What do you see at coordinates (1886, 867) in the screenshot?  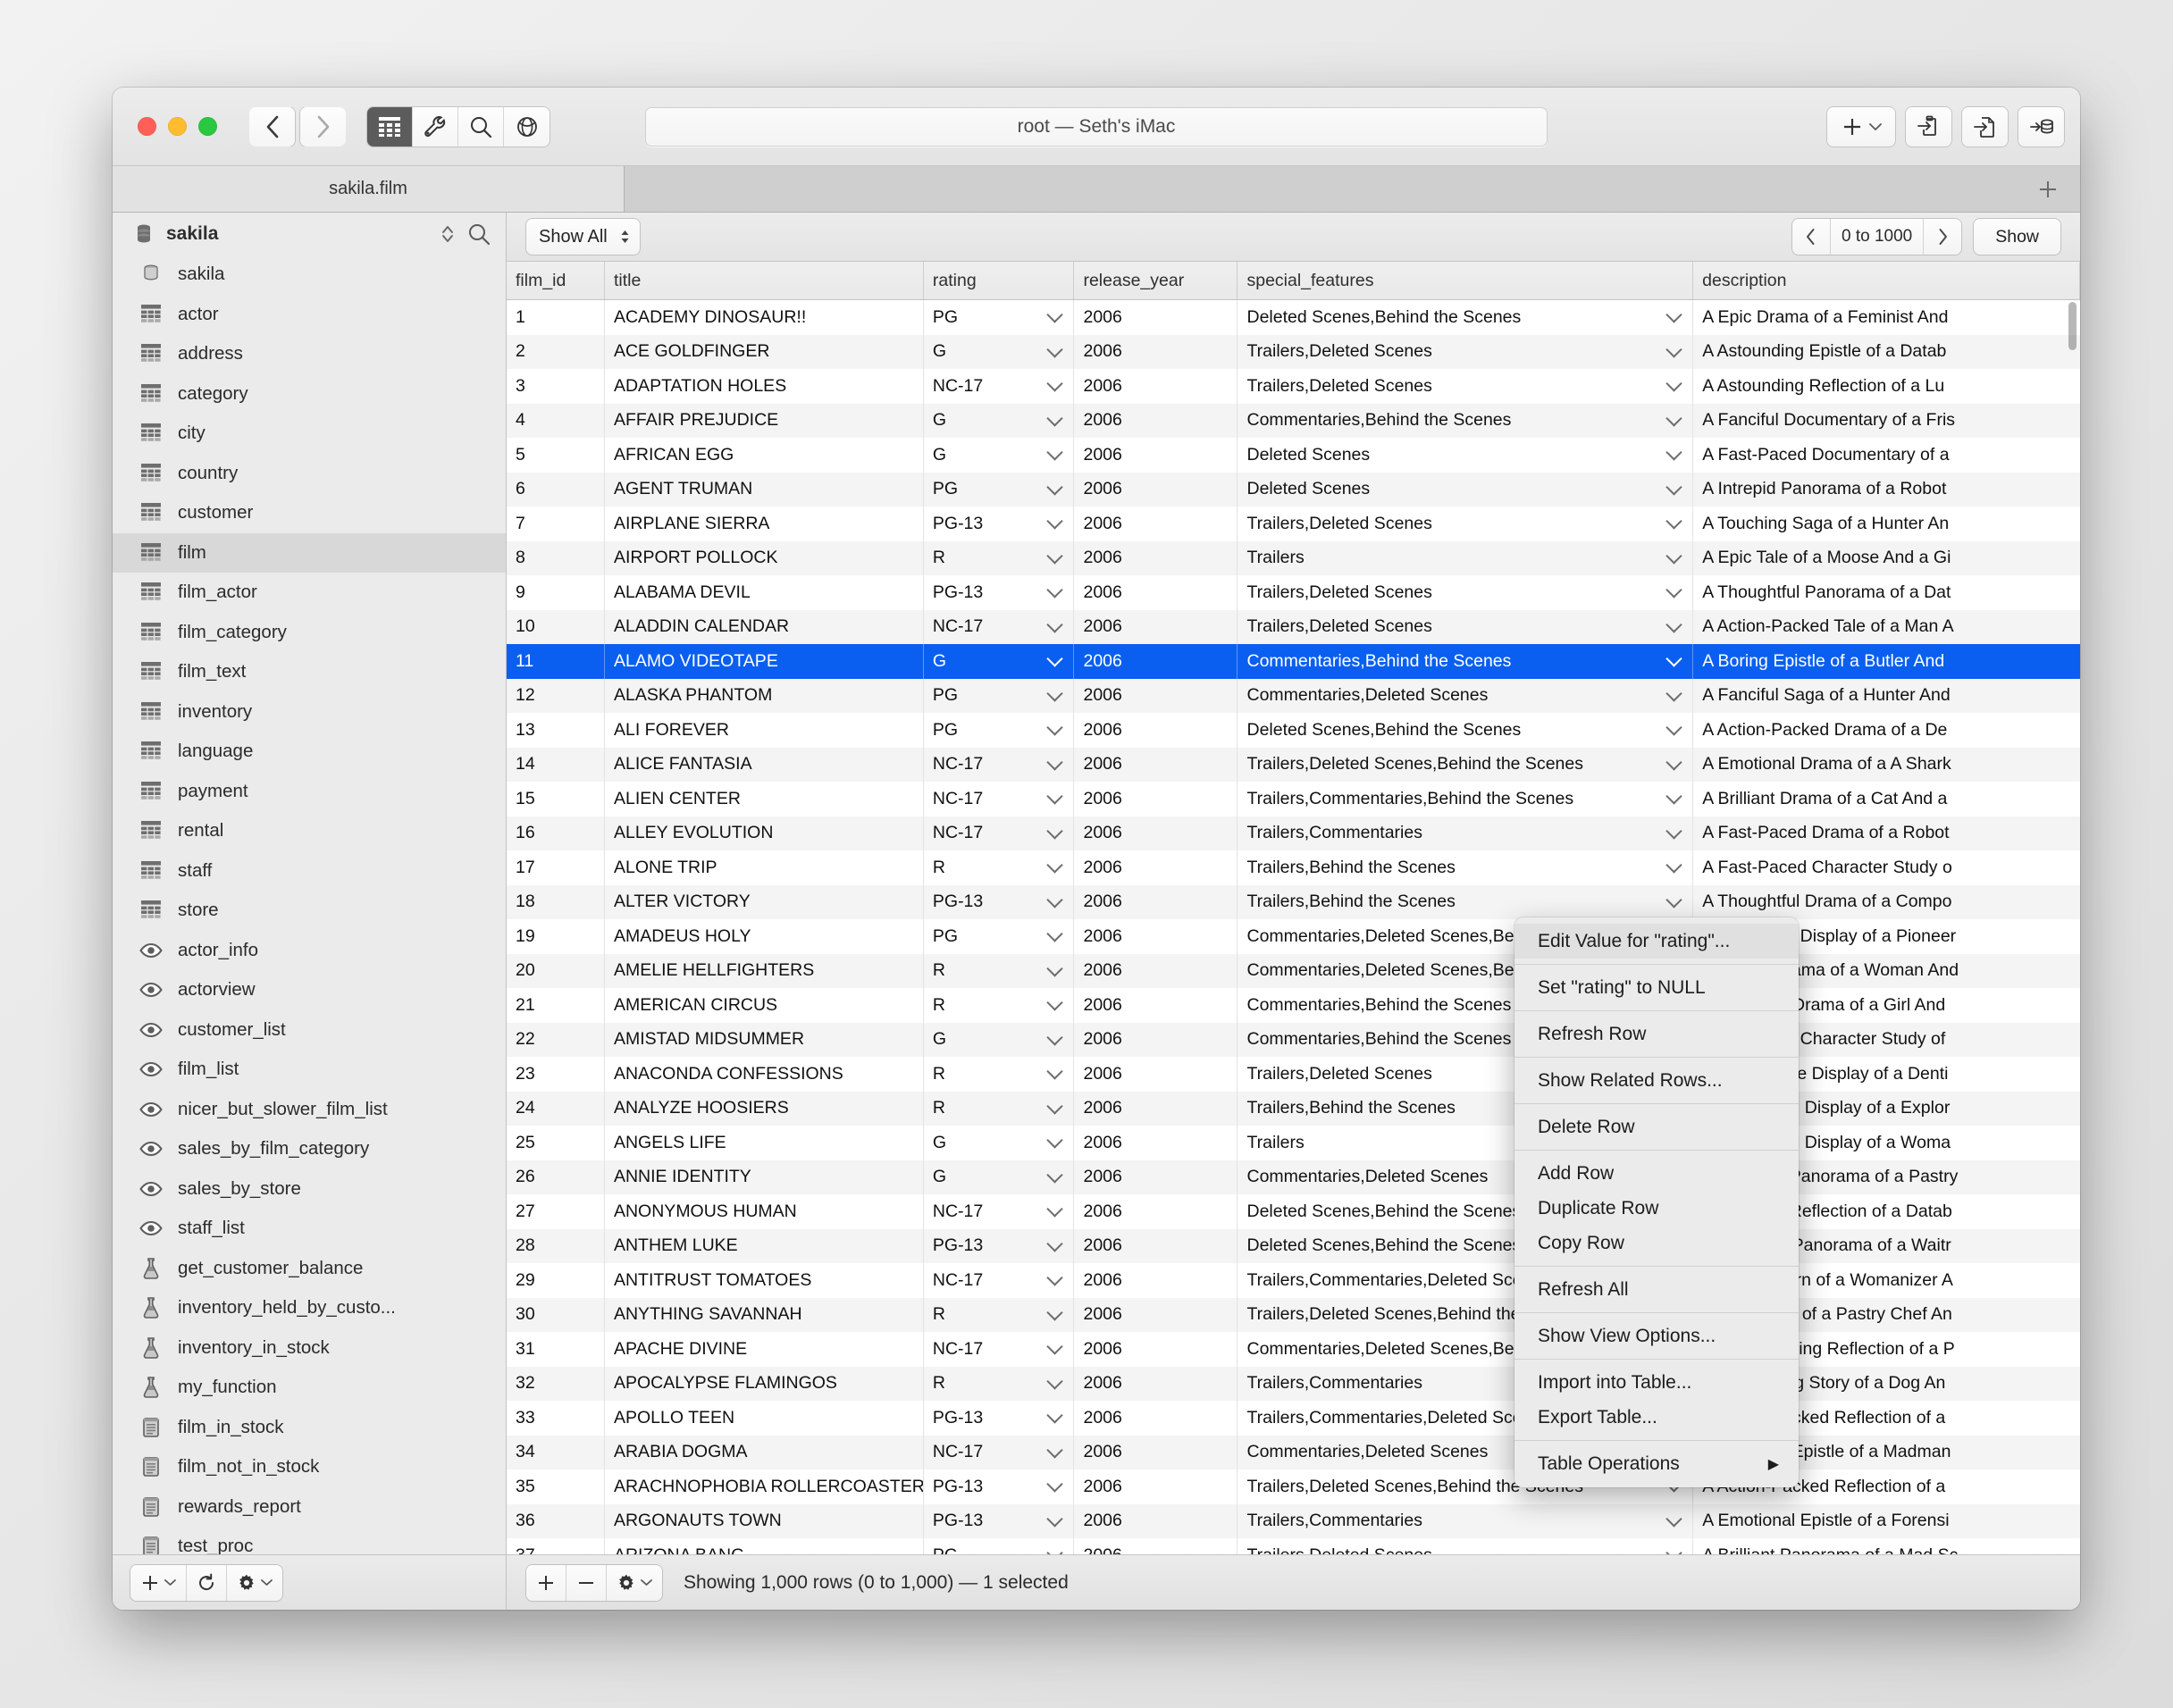 I see `cell-description: A Fast-Paced Character Study o` at bounding box center [1886, 867].